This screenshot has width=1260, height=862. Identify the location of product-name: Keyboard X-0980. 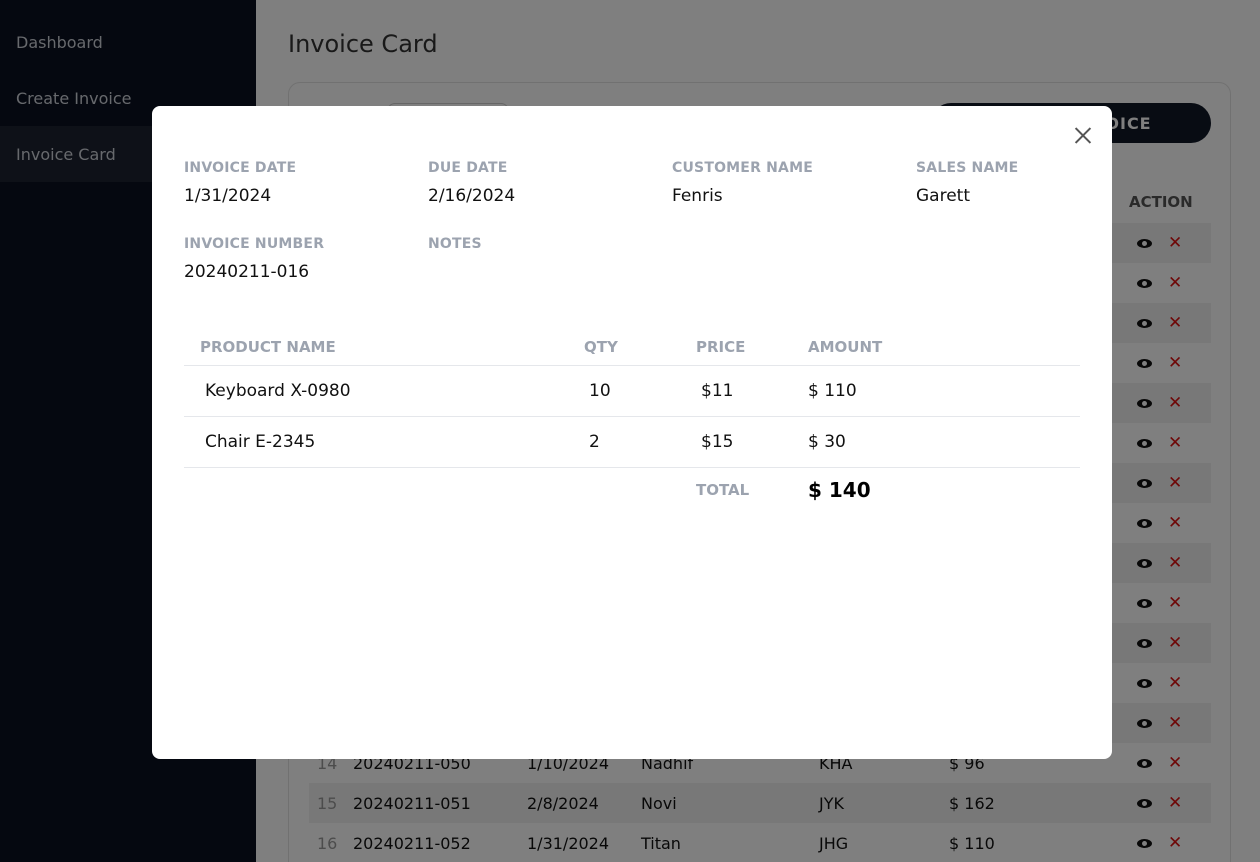
(278, 391).